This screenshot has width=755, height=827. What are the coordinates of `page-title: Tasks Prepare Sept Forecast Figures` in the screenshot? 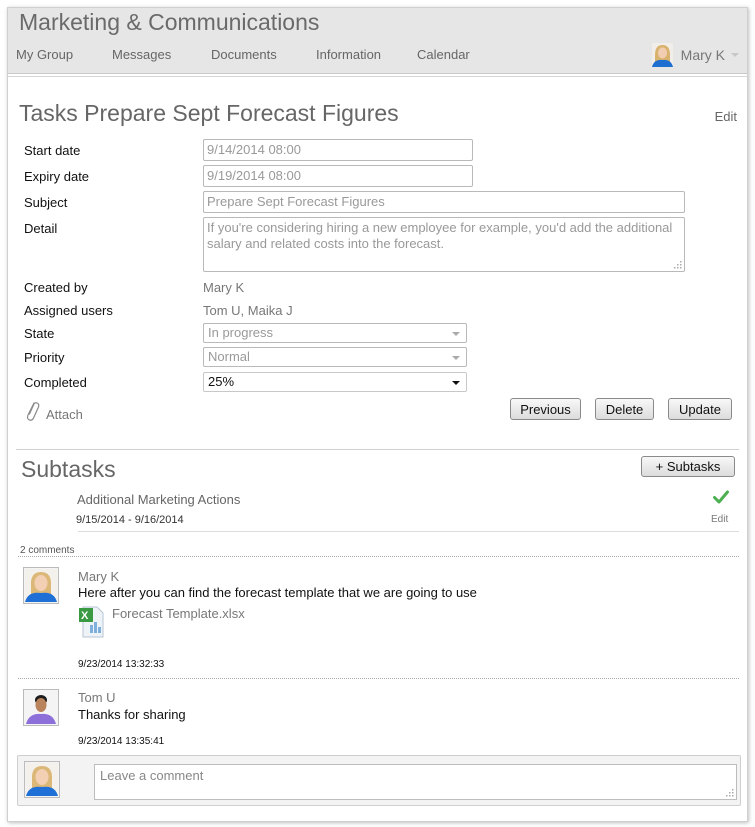 It's located at (209, 113).